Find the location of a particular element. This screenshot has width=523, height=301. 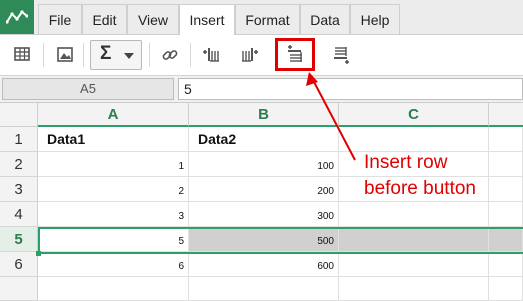

annotation-line-2: before button is located at coordinates (420, 188).